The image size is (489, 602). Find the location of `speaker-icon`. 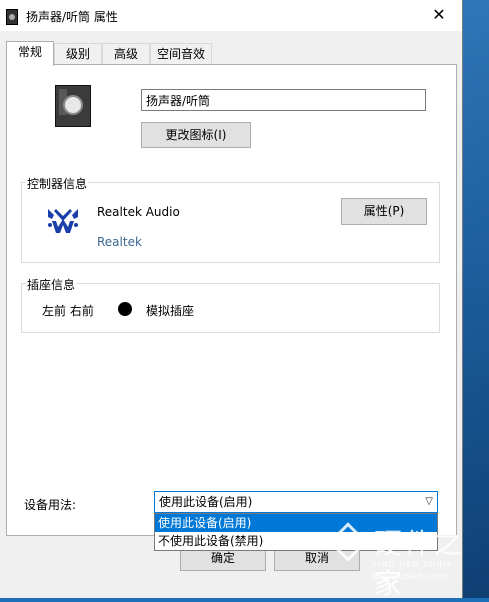

speaker-icon is located at coordinates (12, 17).